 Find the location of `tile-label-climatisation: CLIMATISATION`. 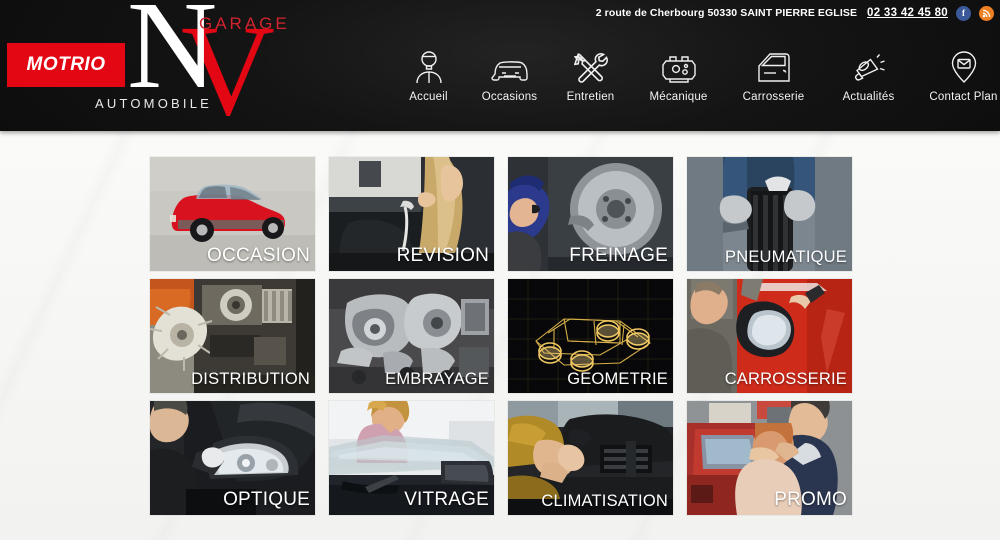

tile-label-climatisation: CLIMATISATION is located at coordinates (604, 500).